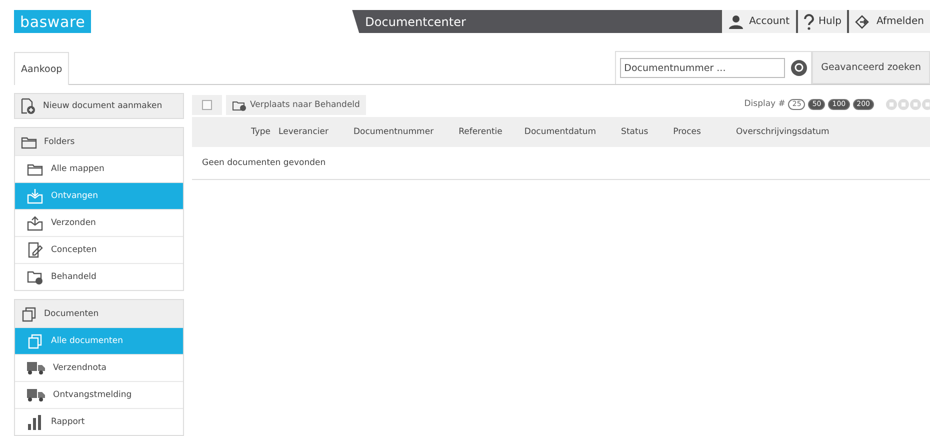 The width and height of the screenshot is (930, 436). What do you see at coordinates (822, 21) in the screenshot?
I see `header-link: Hulp` at bounding box center [822, 21].